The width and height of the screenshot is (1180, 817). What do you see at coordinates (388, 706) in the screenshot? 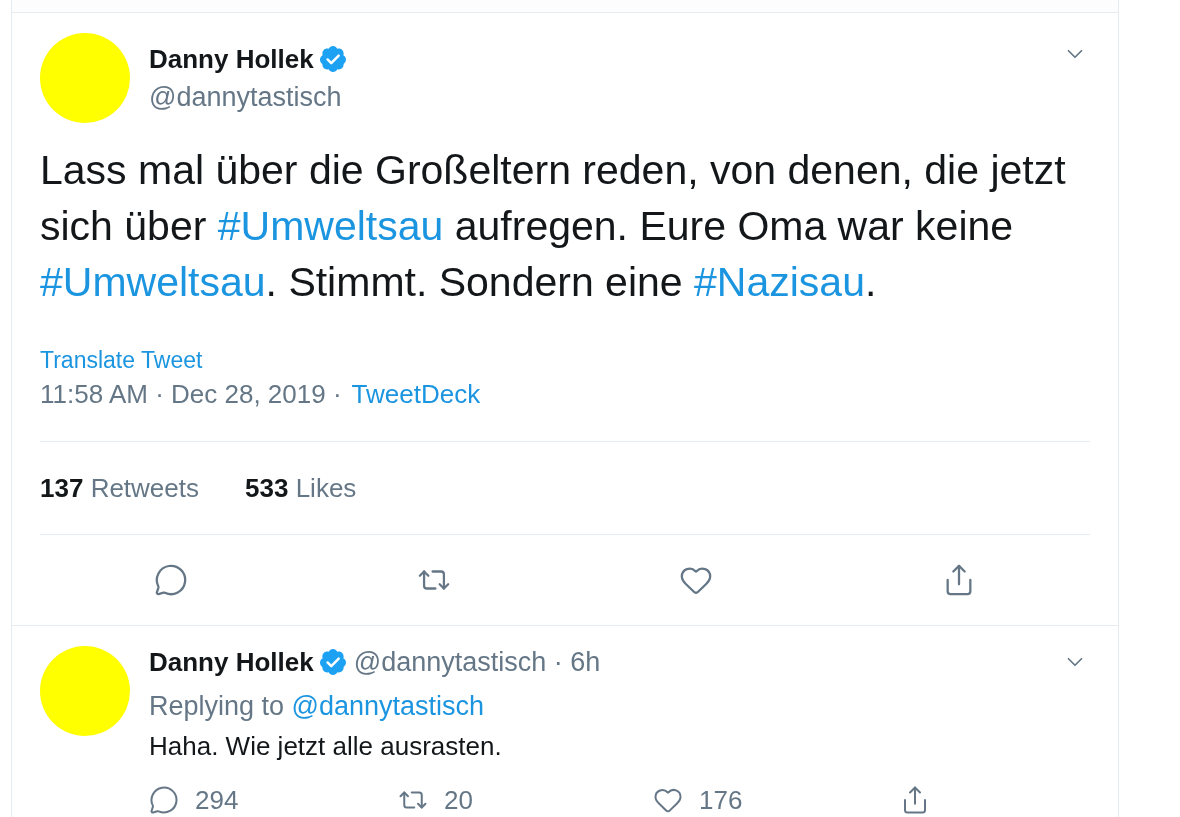
I see `mention-link: @dannytastisch` at bounding box center [388, 706].